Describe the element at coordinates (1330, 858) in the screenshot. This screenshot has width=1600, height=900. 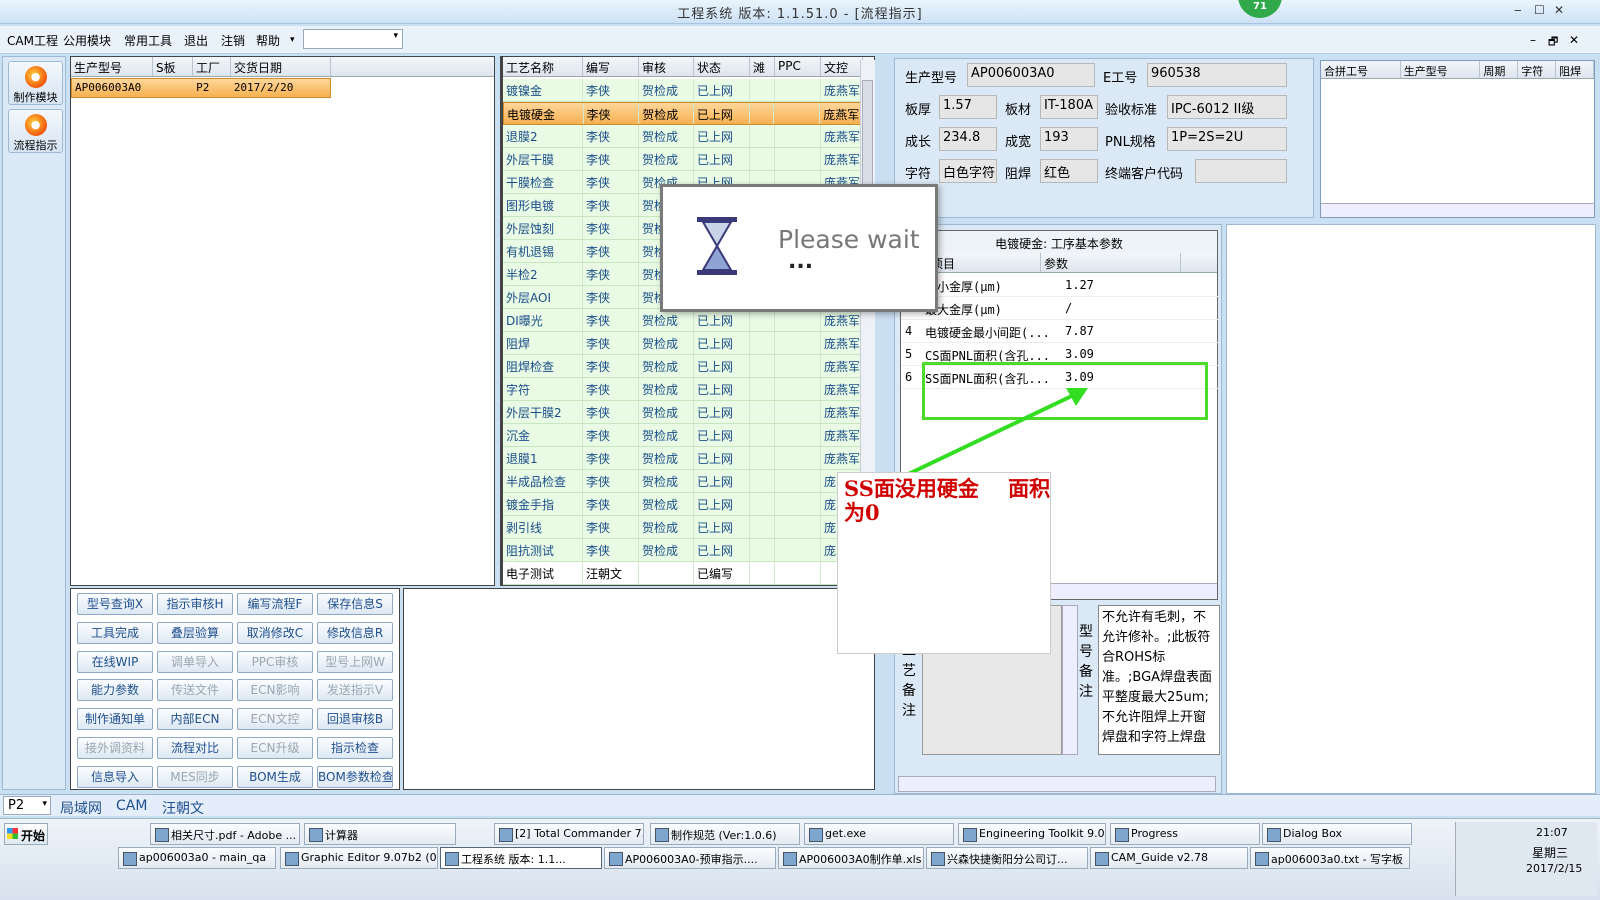
I see `taskbar-item: ap006003a0.txt - 写字板` at that location.